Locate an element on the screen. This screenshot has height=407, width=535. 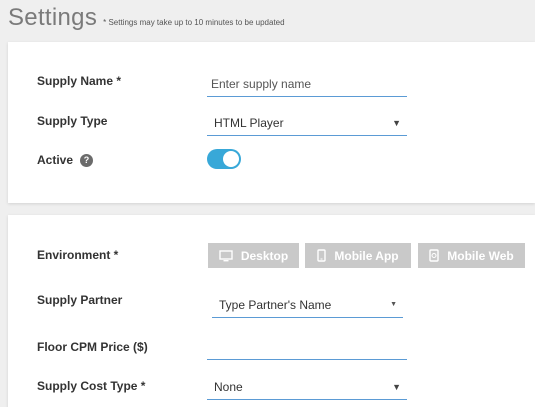
active-label-row: Active ? is located at coordinates (65, 160).